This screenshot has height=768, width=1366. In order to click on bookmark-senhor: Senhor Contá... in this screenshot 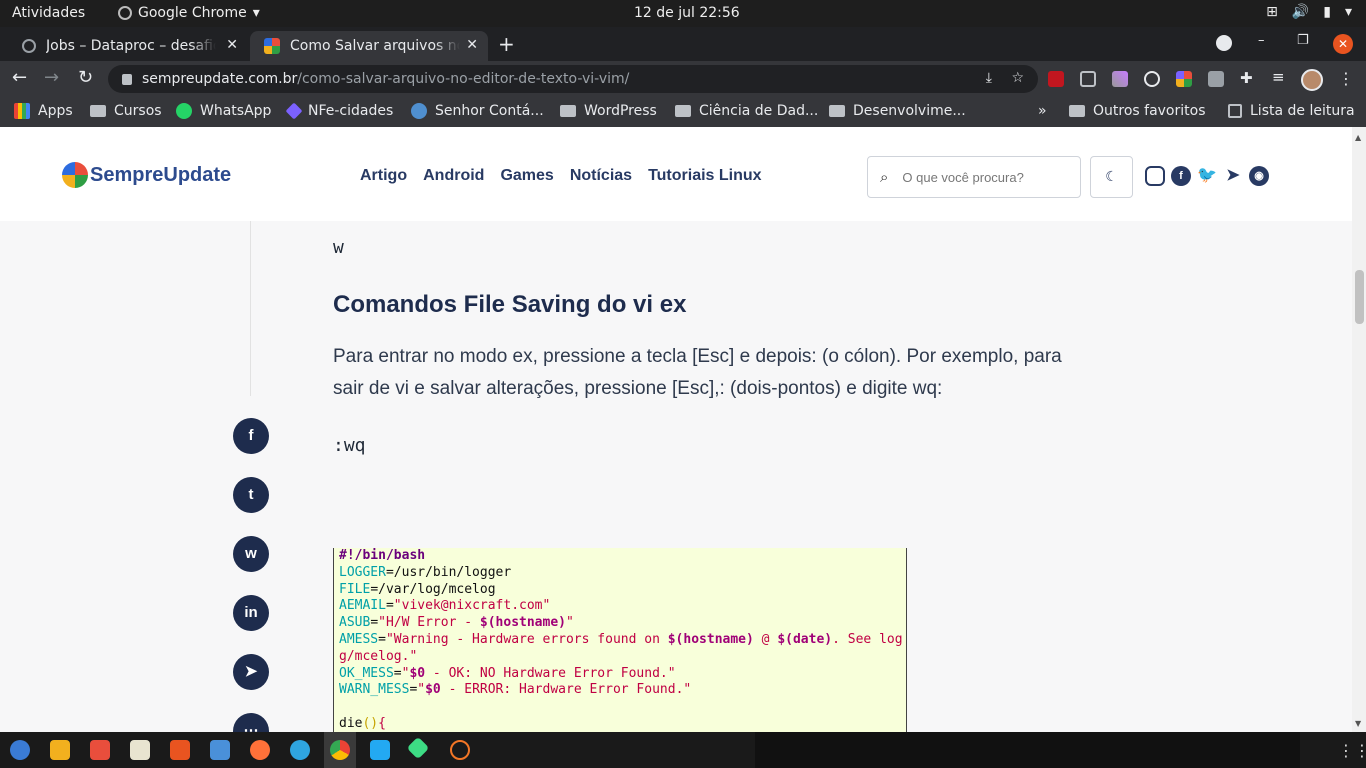, I will do `click(477, 111)`.